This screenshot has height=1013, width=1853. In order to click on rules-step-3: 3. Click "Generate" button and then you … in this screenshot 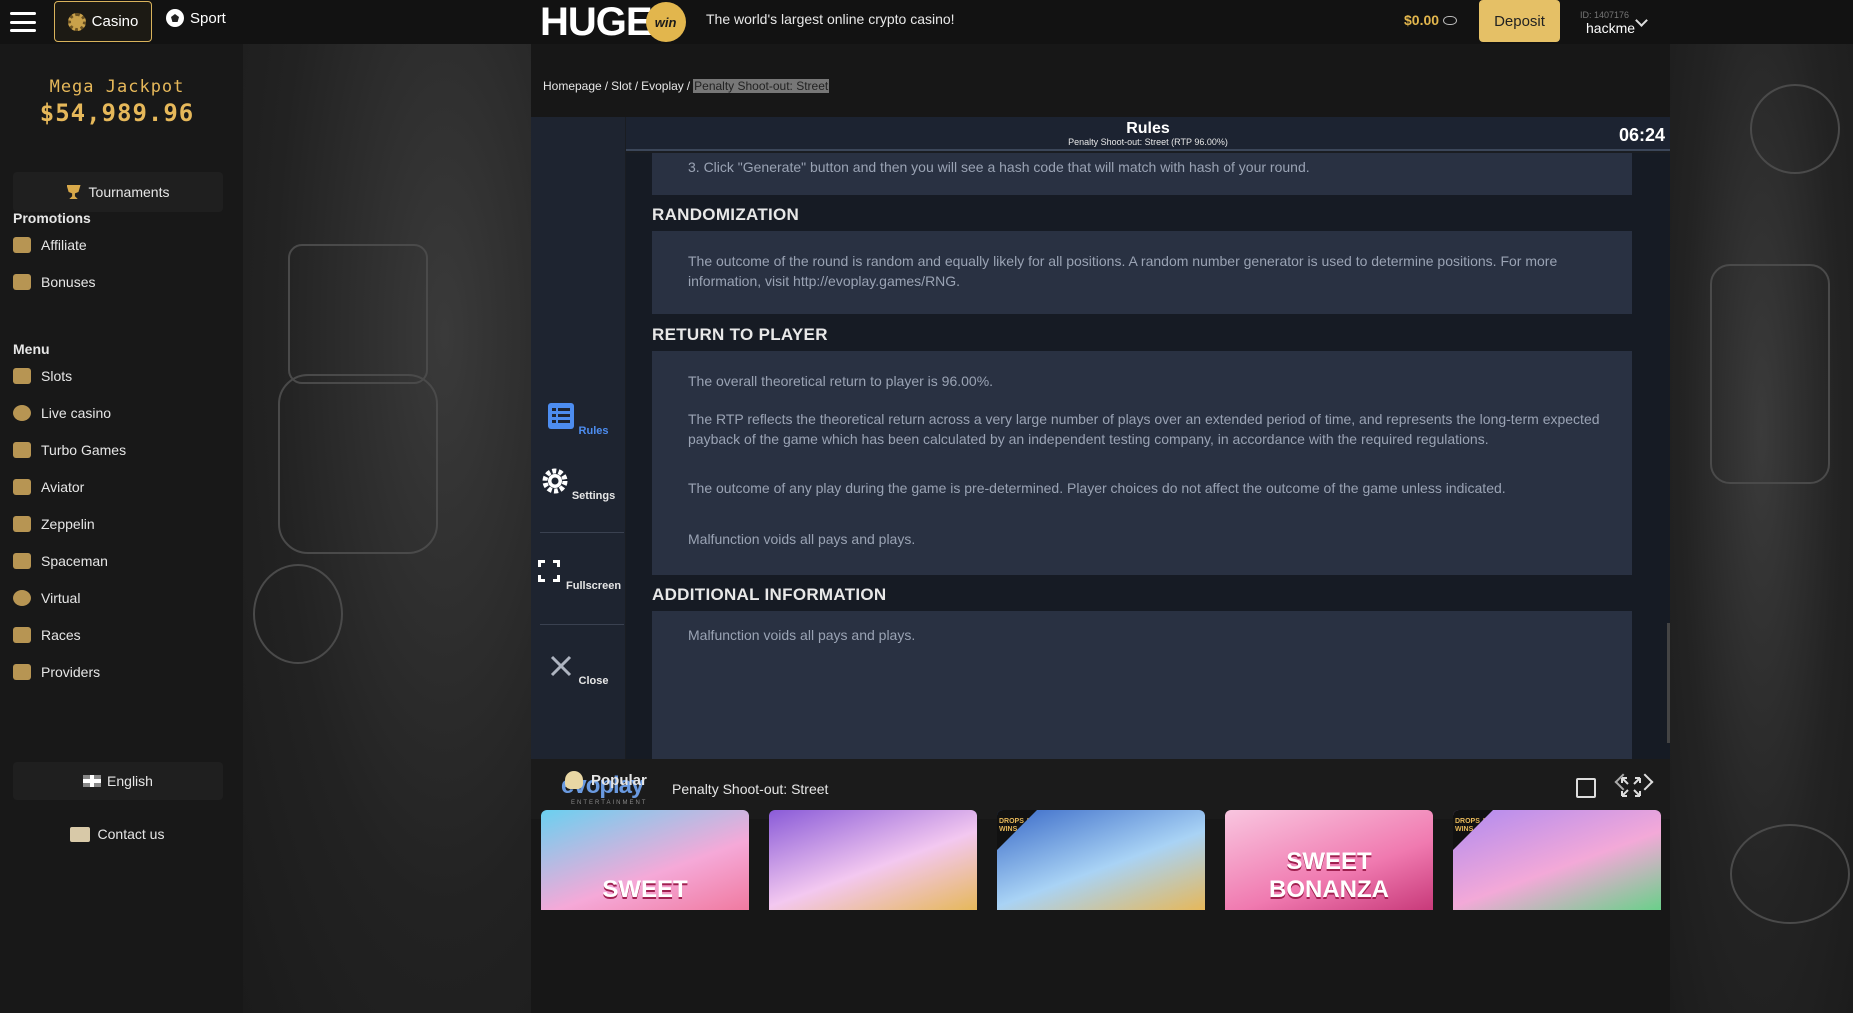, I will do `click(999, 167)`.